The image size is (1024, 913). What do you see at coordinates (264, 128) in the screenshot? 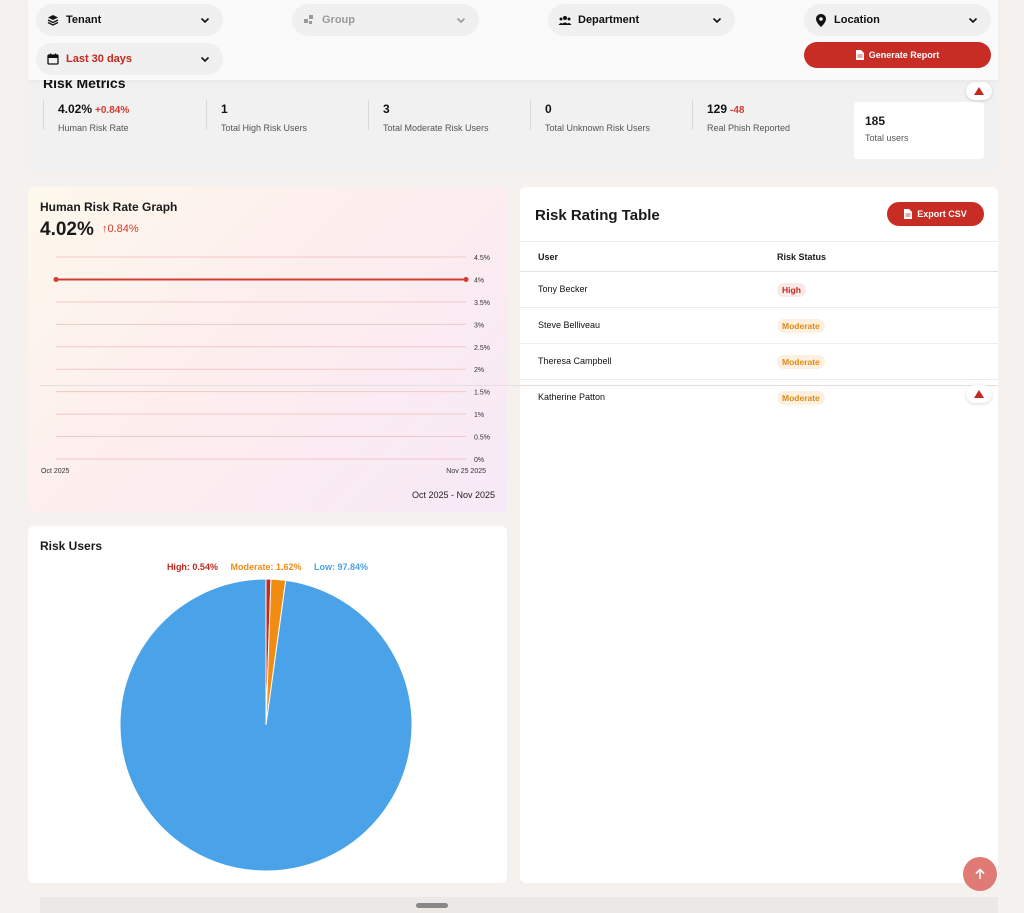
I see `metric-label: Total High Risk Users` at bounding box center [264, 128].